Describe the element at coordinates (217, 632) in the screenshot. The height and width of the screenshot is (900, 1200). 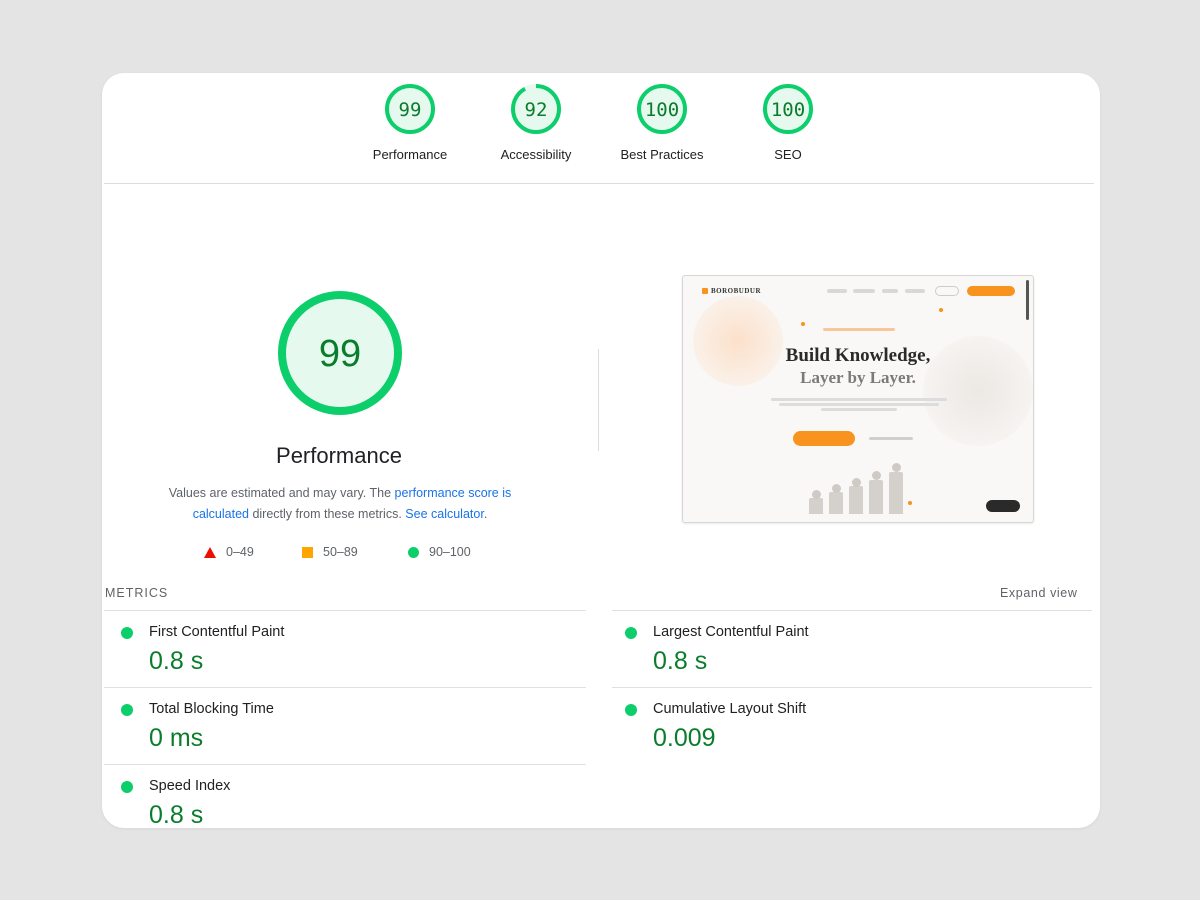
I see `metric-name: First Contentful Paint` at that location.